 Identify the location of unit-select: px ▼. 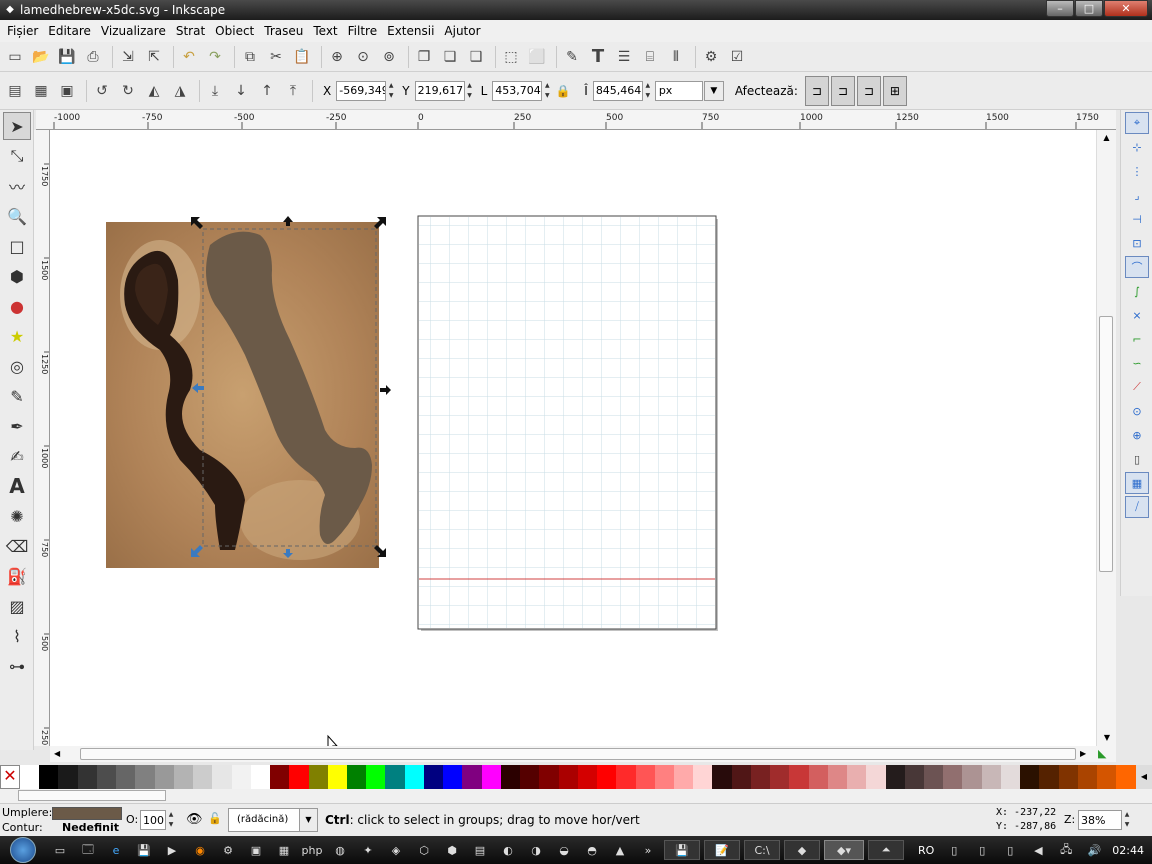
(689, 90).